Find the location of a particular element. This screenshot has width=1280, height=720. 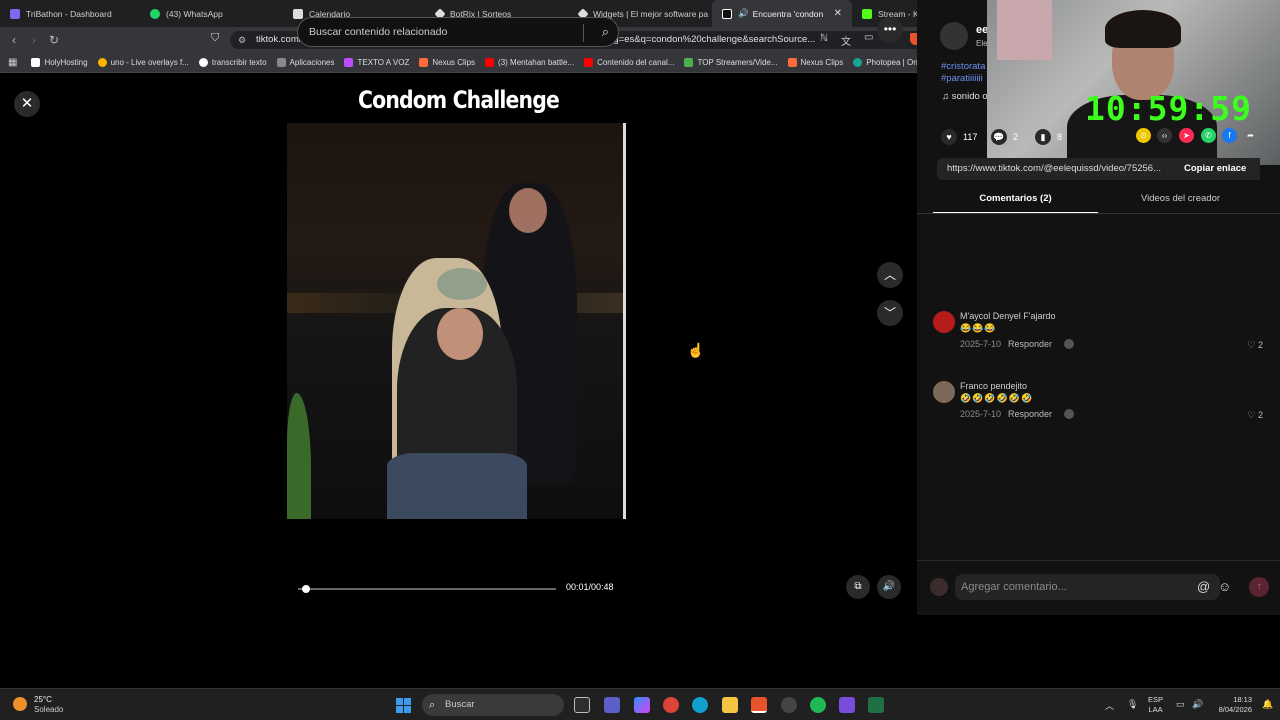

microphone-icon: 🎙 is located at coordinates (1132, 704).